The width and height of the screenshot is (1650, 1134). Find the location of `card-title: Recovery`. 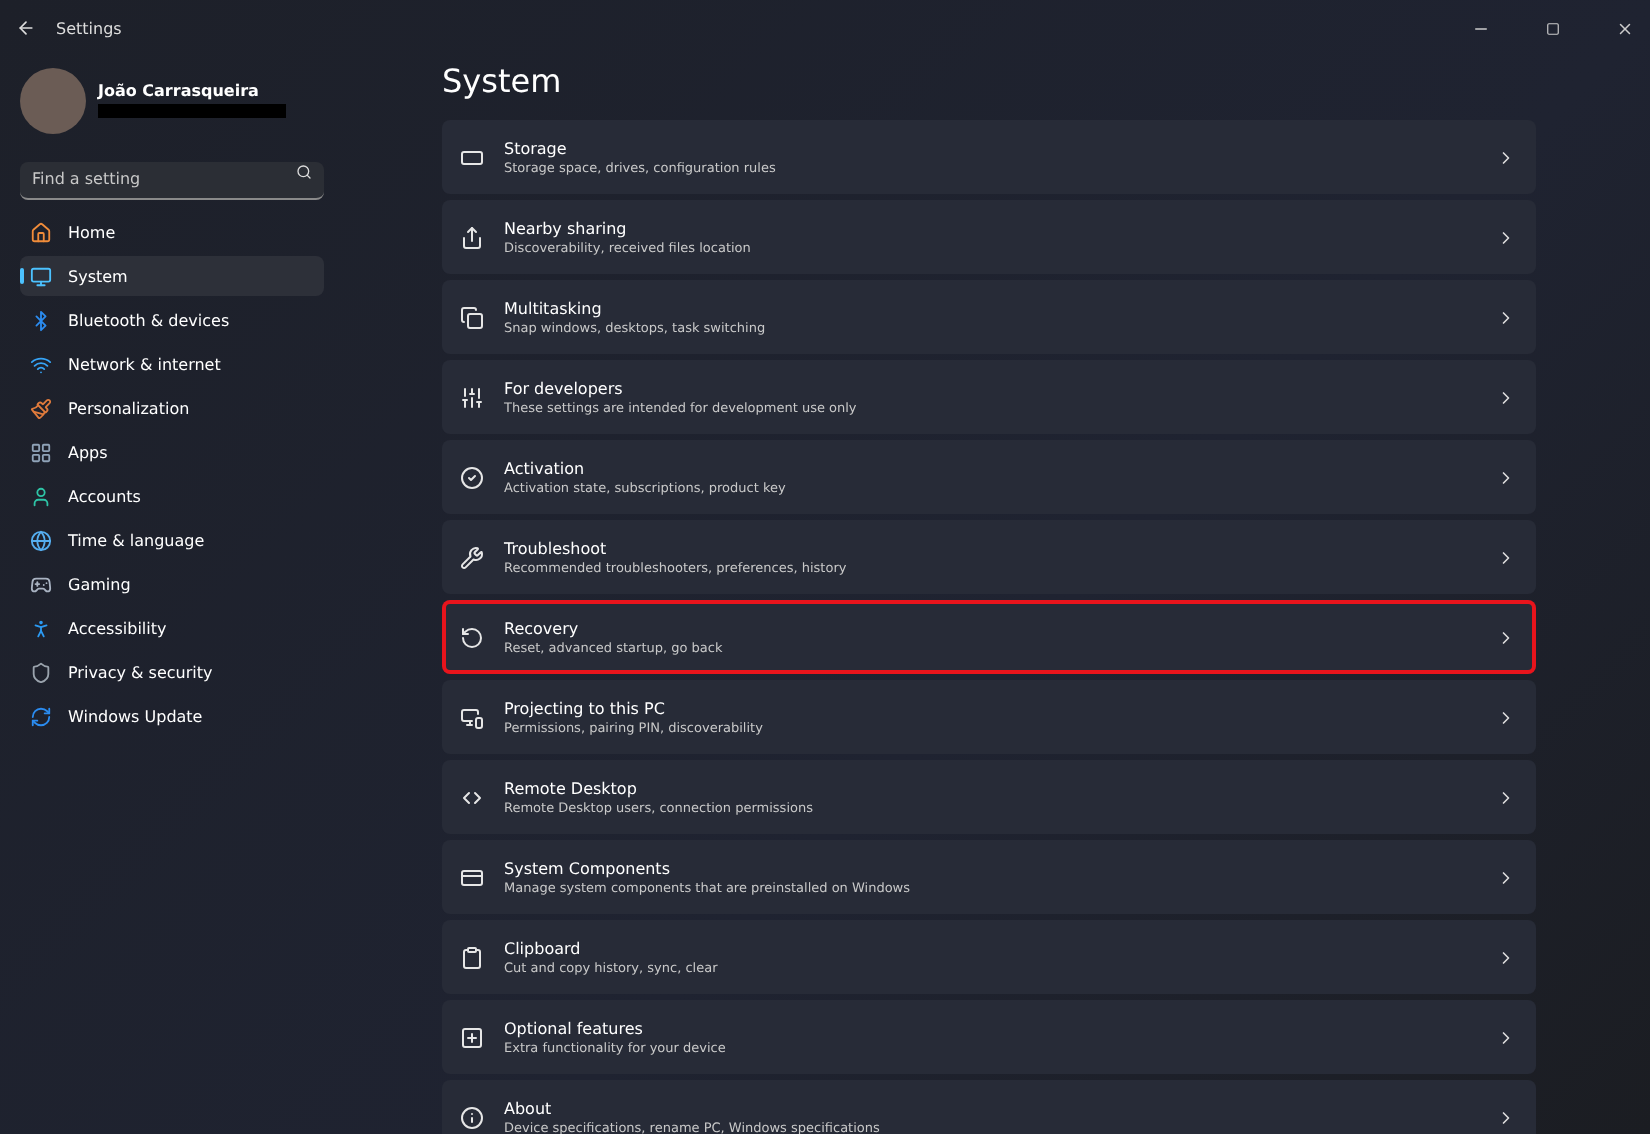

card-title: Recovery is located at coordinates (542, 628).